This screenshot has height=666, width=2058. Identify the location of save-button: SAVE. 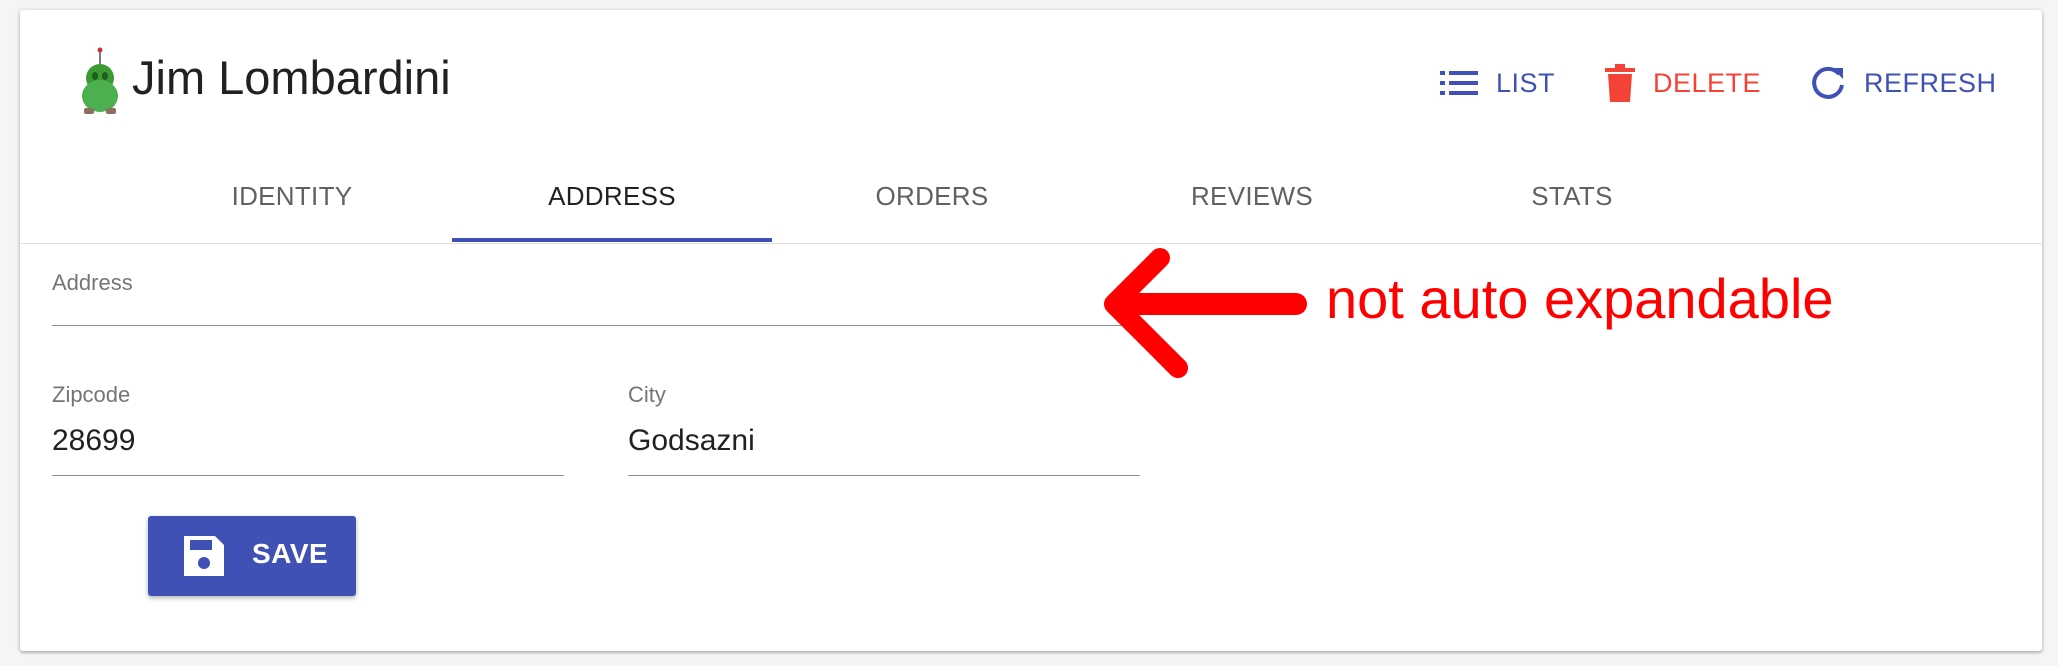
(252, 556).